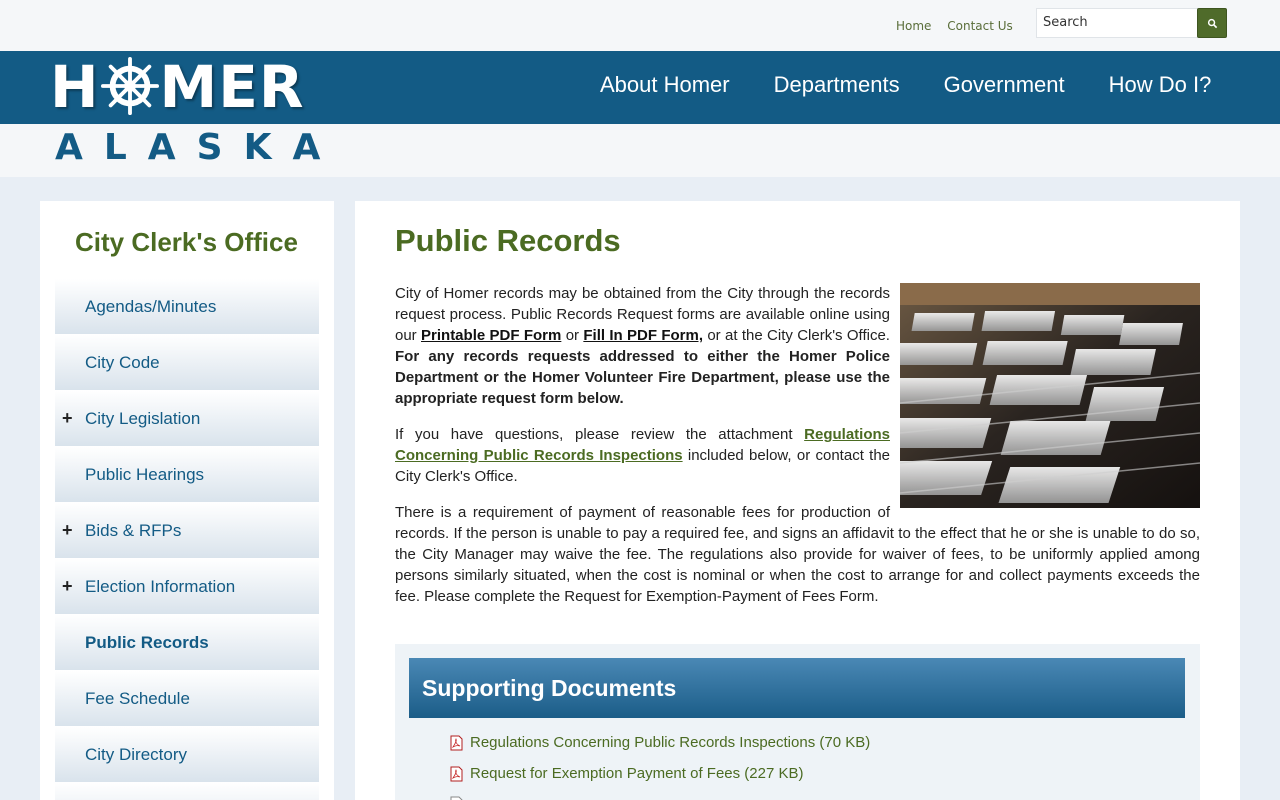 Image resolution: width=1280 pixels, height=800 pixels. What do you see at coordinates (640, 25) in the screenshot?
I see `utility-bar: Home Contact Us Search` at bounding box center [640, 25].